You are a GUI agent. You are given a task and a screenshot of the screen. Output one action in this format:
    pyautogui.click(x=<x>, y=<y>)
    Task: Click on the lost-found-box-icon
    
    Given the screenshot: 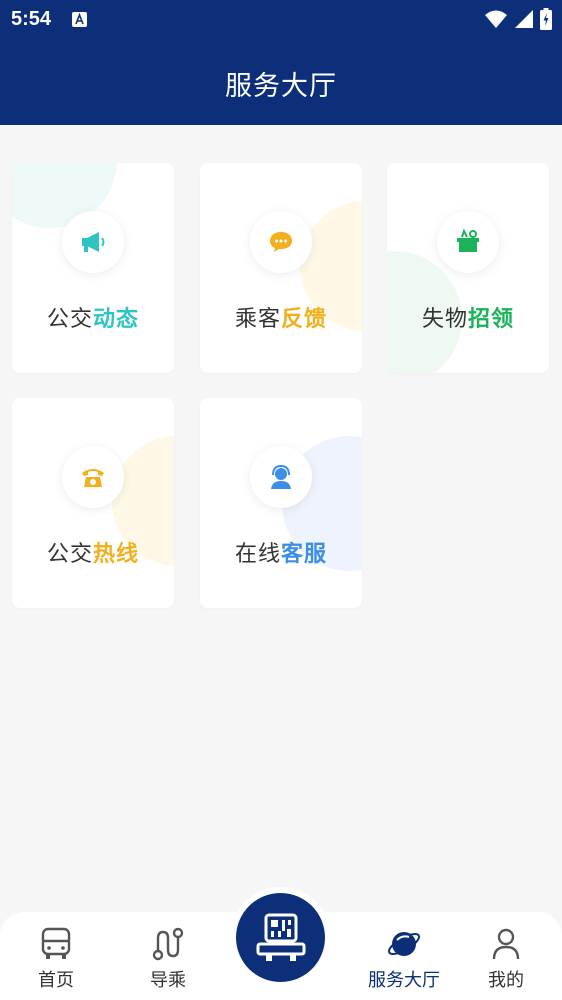 What is the action you would take?
    pyautogui.click(x=468, y=240)
    